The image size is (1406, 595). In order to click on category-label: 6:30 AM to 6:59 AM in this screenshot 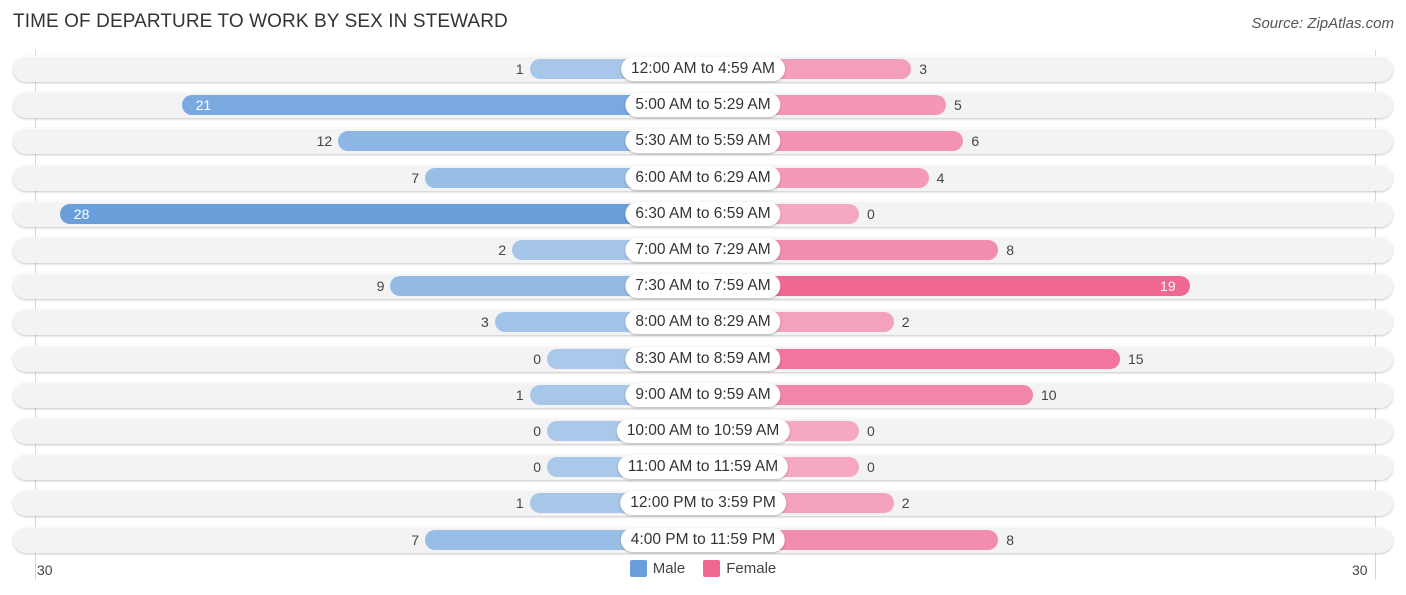, I will do `click(703, 213)`.